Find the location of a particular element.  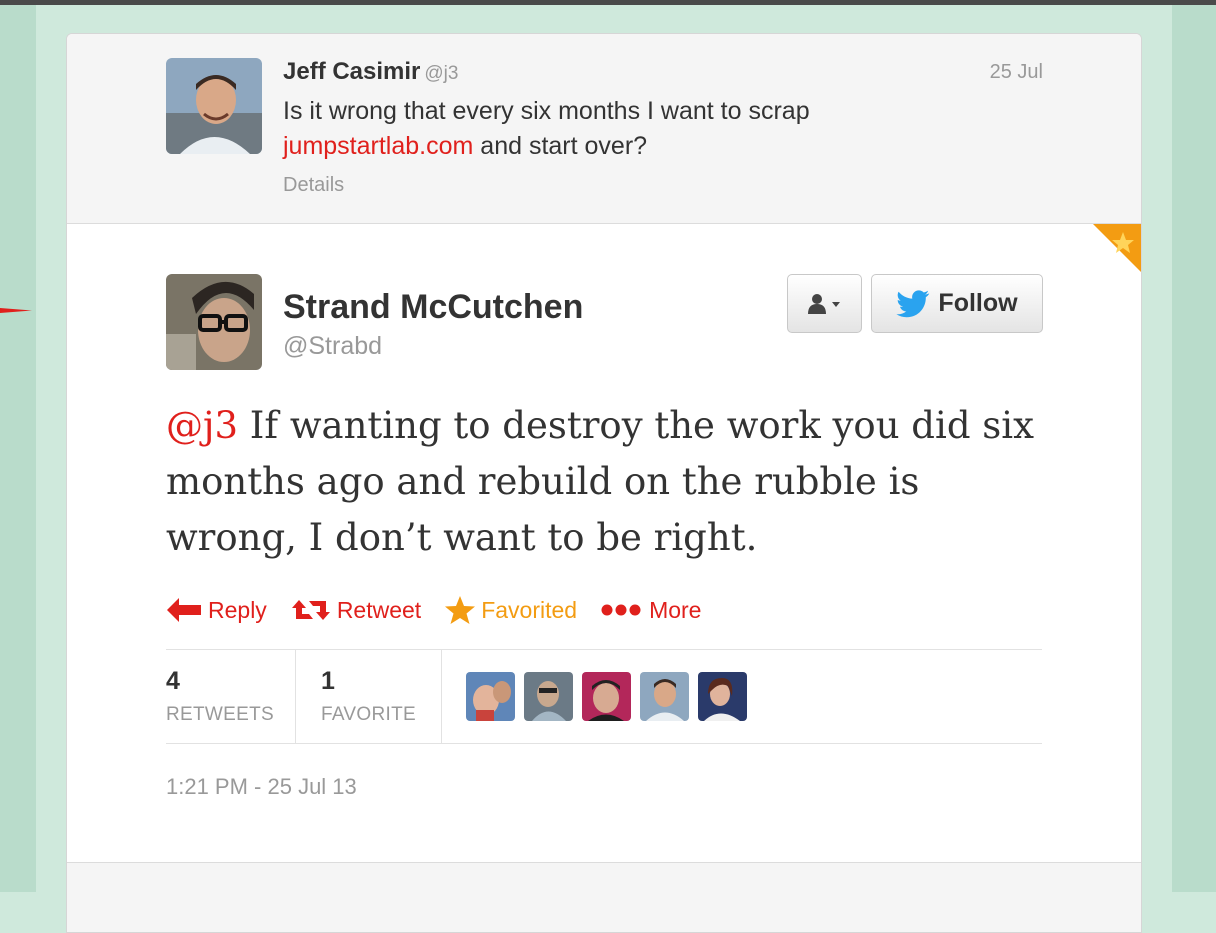

tweet-actions: Reply Retweet Favorited More is located at coordinates (445, 610).